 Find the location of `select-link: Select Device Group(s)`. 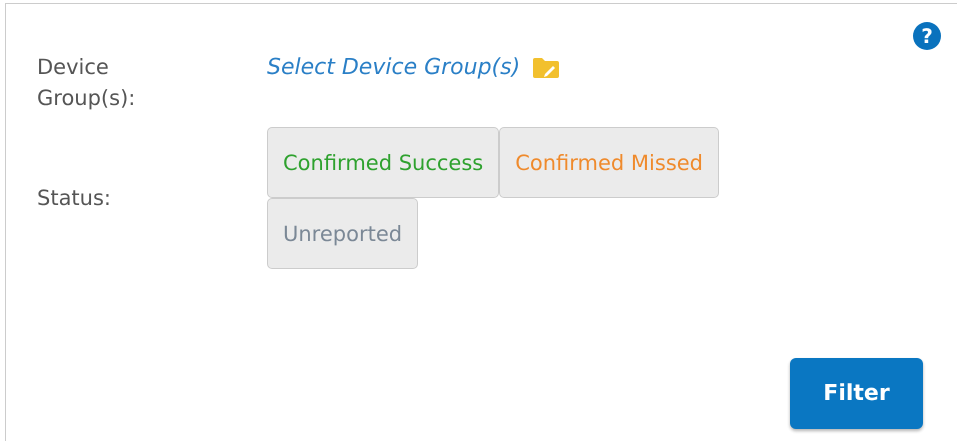

select-link: Select Device Group(s) is located at coordinates (393, 67).